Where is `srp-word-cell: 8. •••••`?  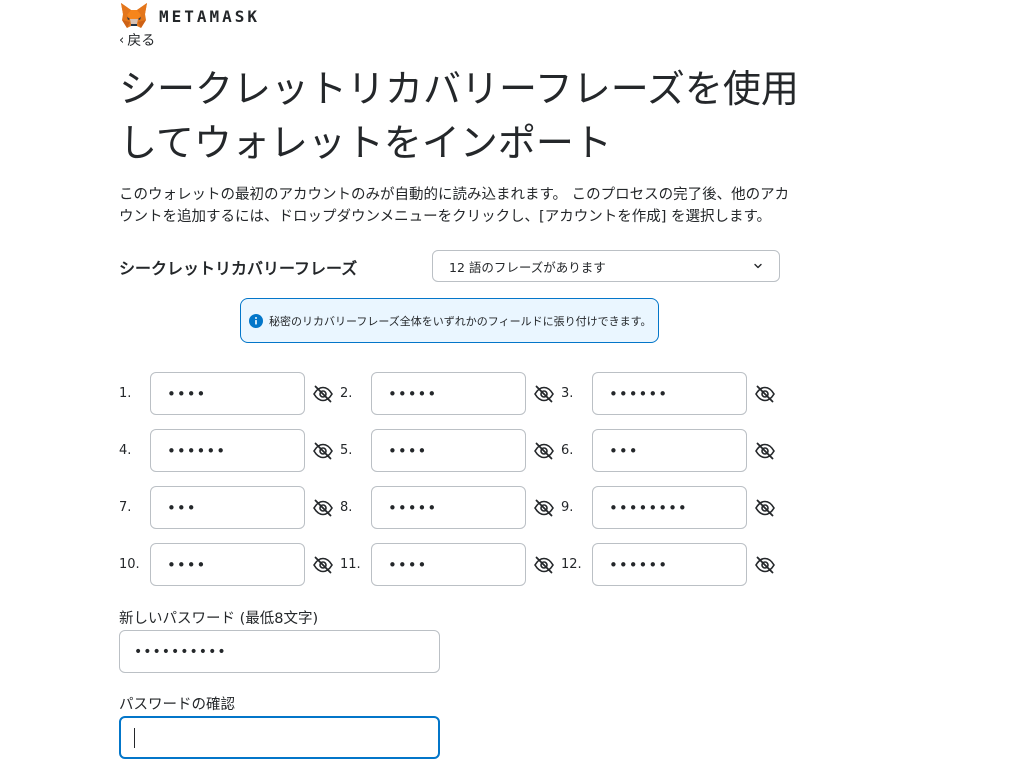 srp-word-cell: 8. ••••• is located at coordinates (447, 507).